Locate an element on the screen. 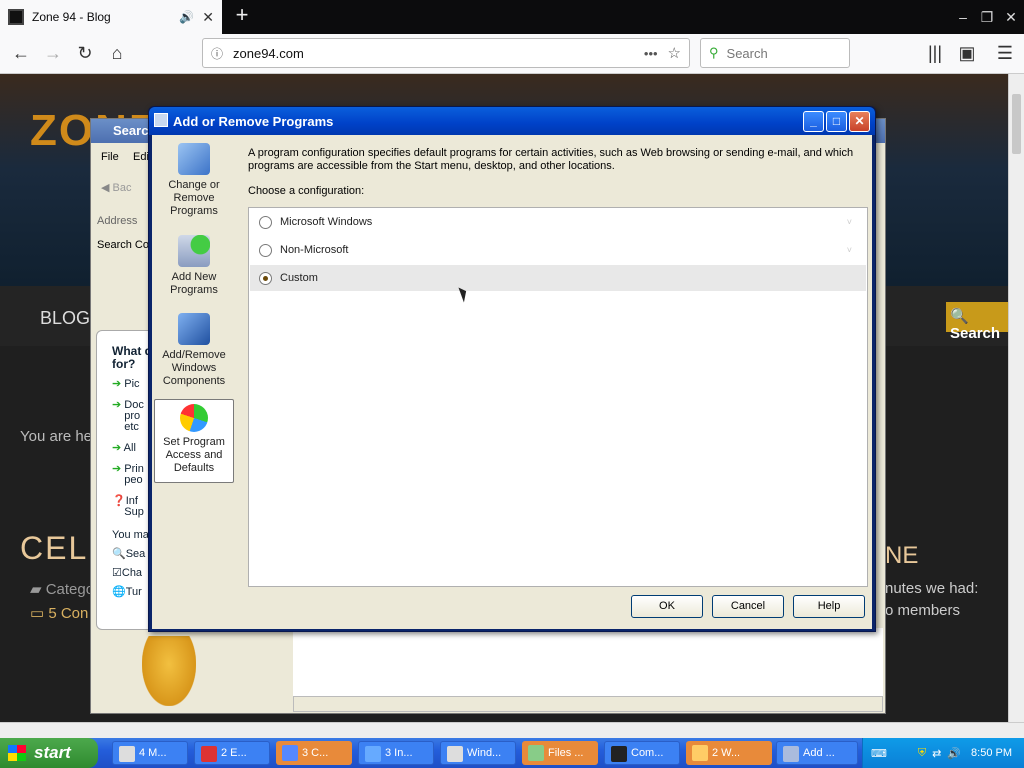 Image resolution: width=1024 pixels, height=768 pixels. menu-icon: ☰ is located at coordinates (1005, 53).